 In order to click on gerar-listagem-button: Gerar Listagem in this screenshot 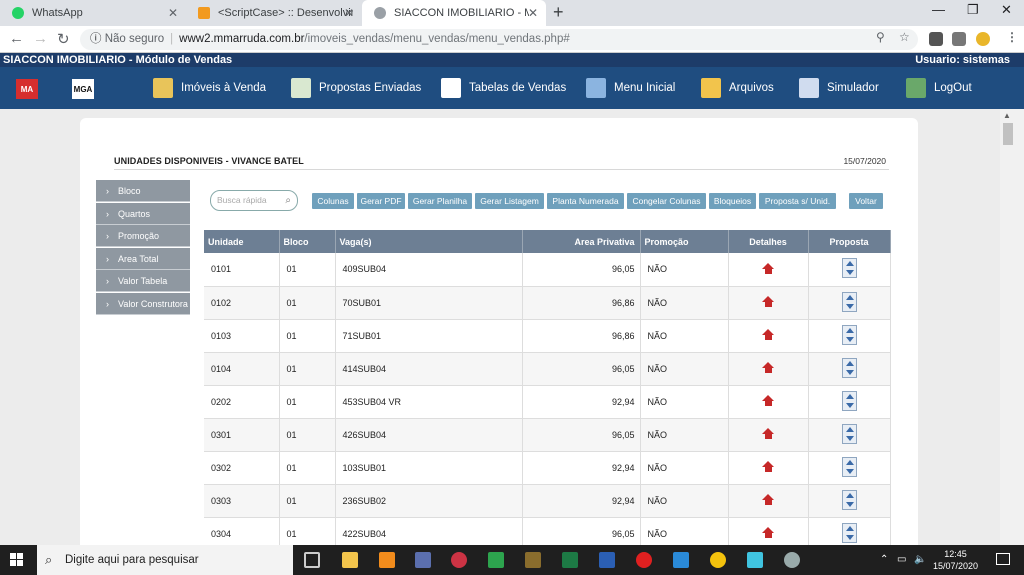, I will do `click(509, 201)`.